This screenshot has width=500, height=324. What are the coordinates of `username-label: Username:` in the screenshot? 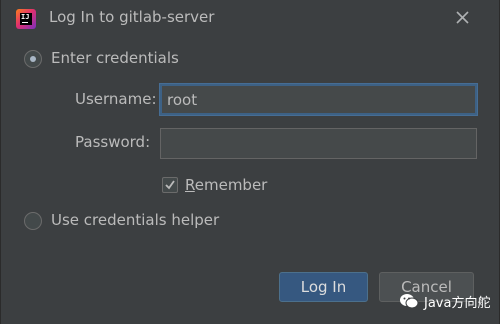 It's located at (116, 99).